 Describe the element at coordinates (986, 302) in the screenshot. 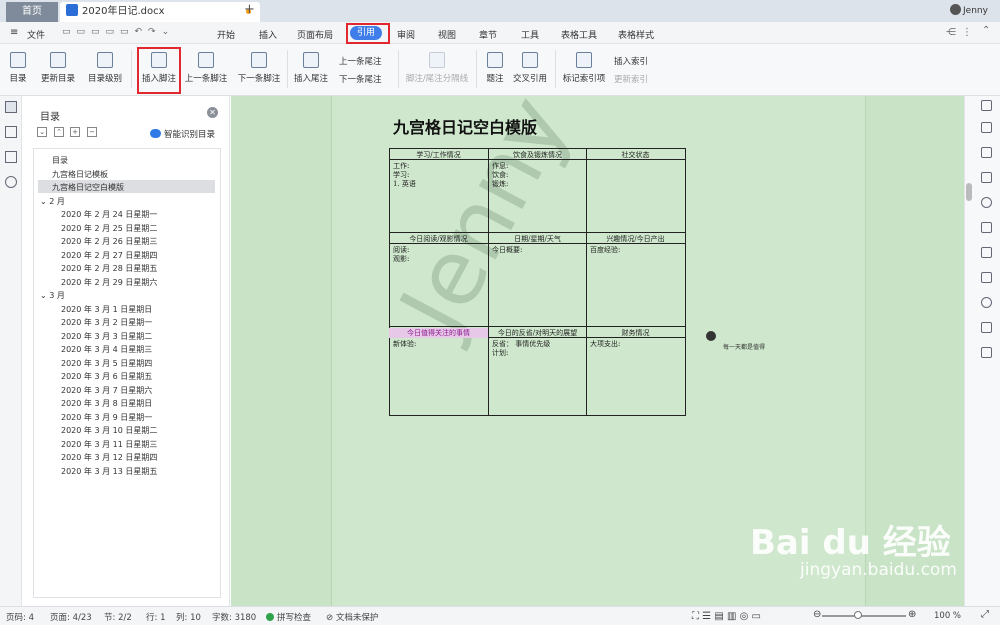

I see `history-icon` at that location.